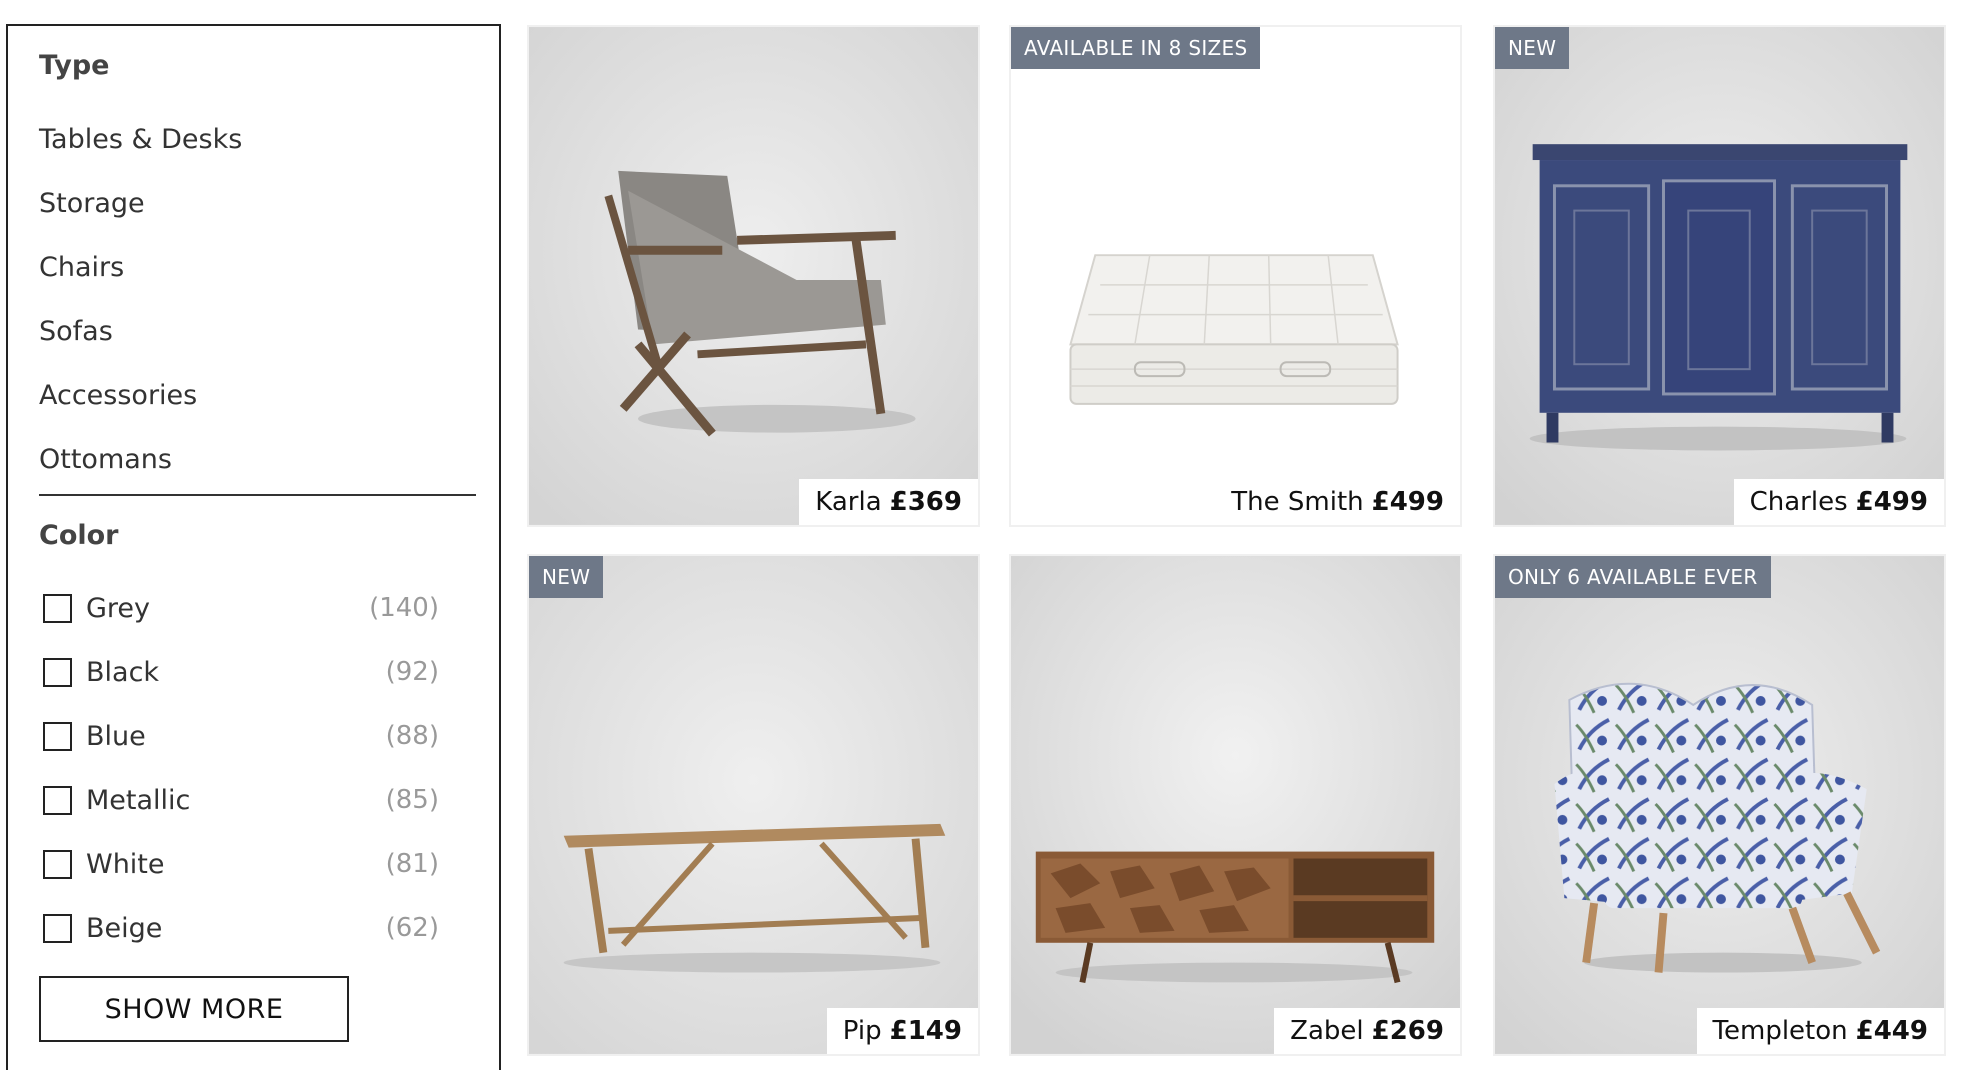  I want to click on product-price: £369, so click(925, 502).